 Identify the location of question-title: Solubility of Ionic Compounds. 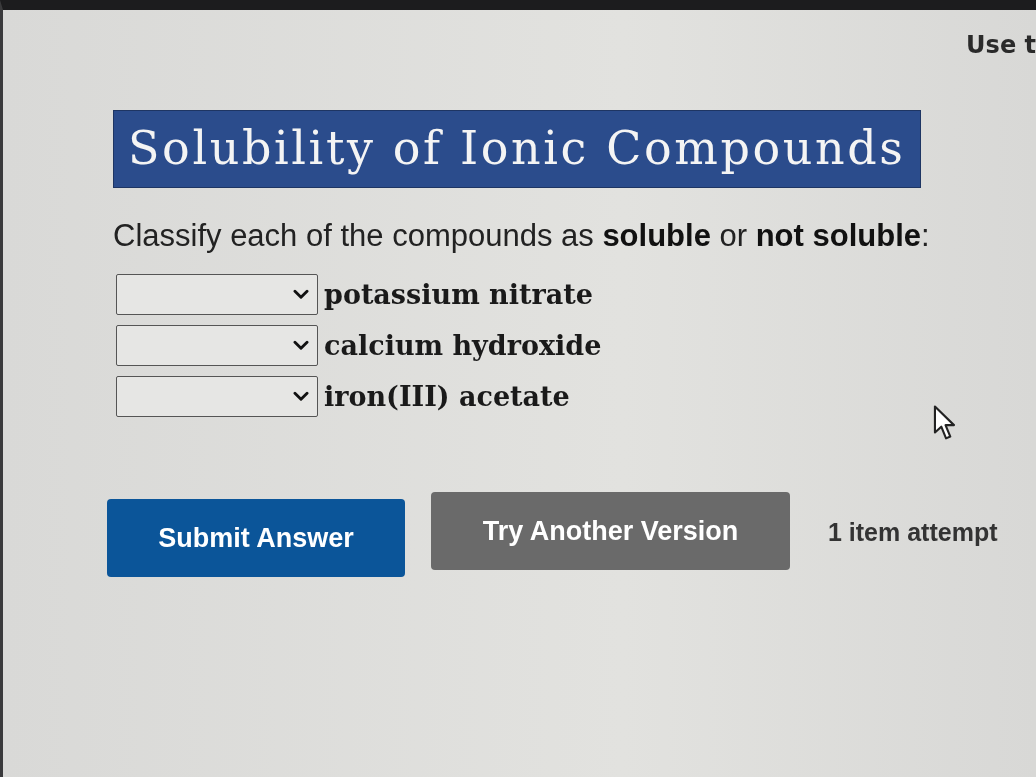
(517, 149).